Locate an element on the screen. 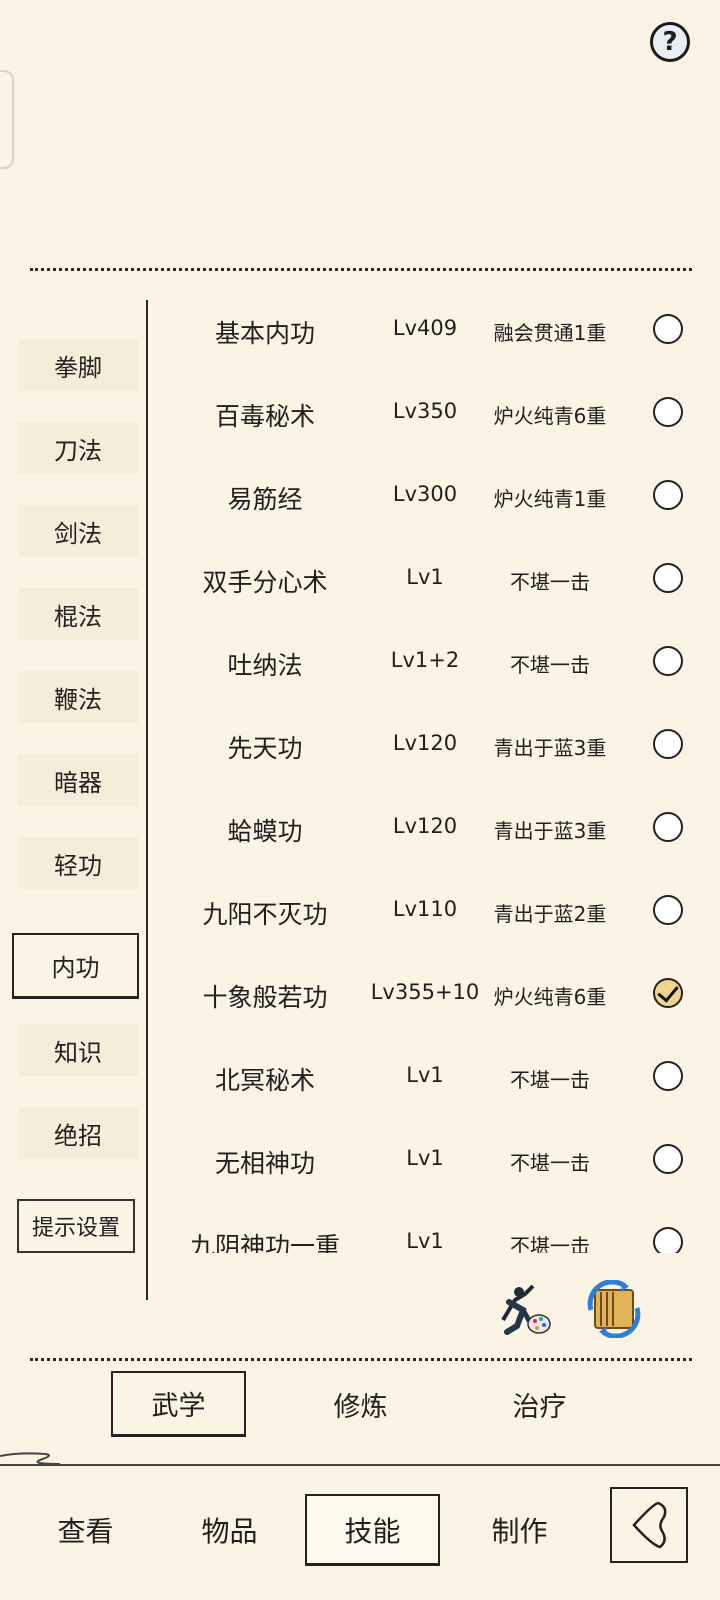  category-zhishi: 知识 is located at coordinates (78, 1050).